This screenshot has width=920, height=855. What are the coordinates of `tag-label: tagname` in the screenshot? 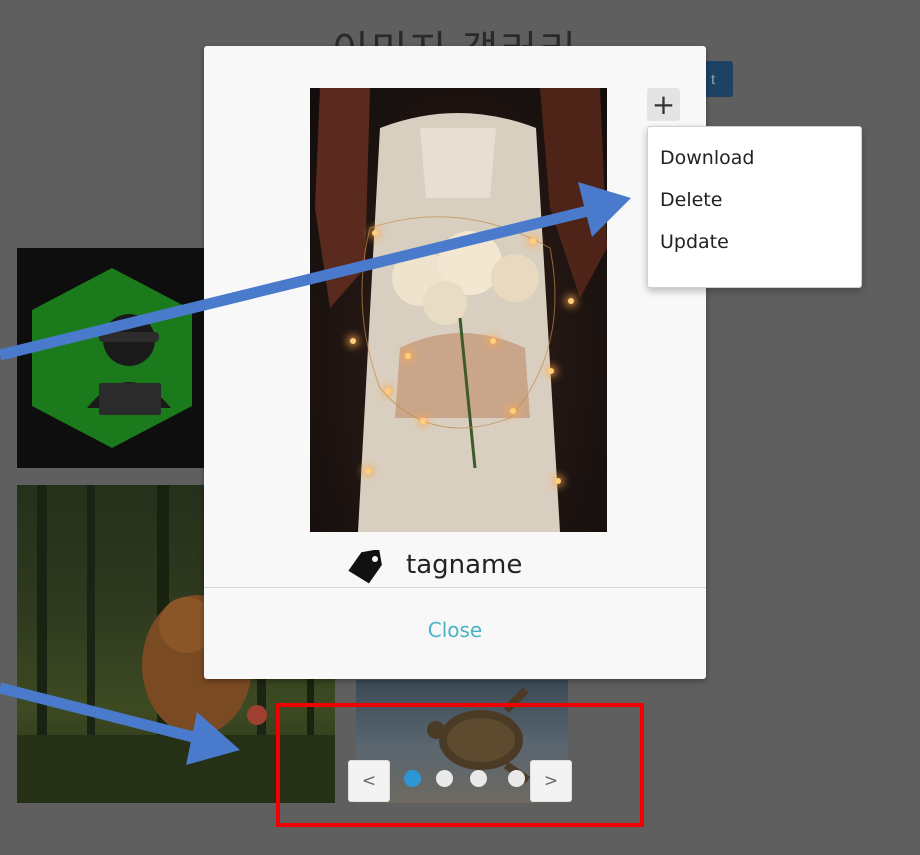 It's located at (464, 565).